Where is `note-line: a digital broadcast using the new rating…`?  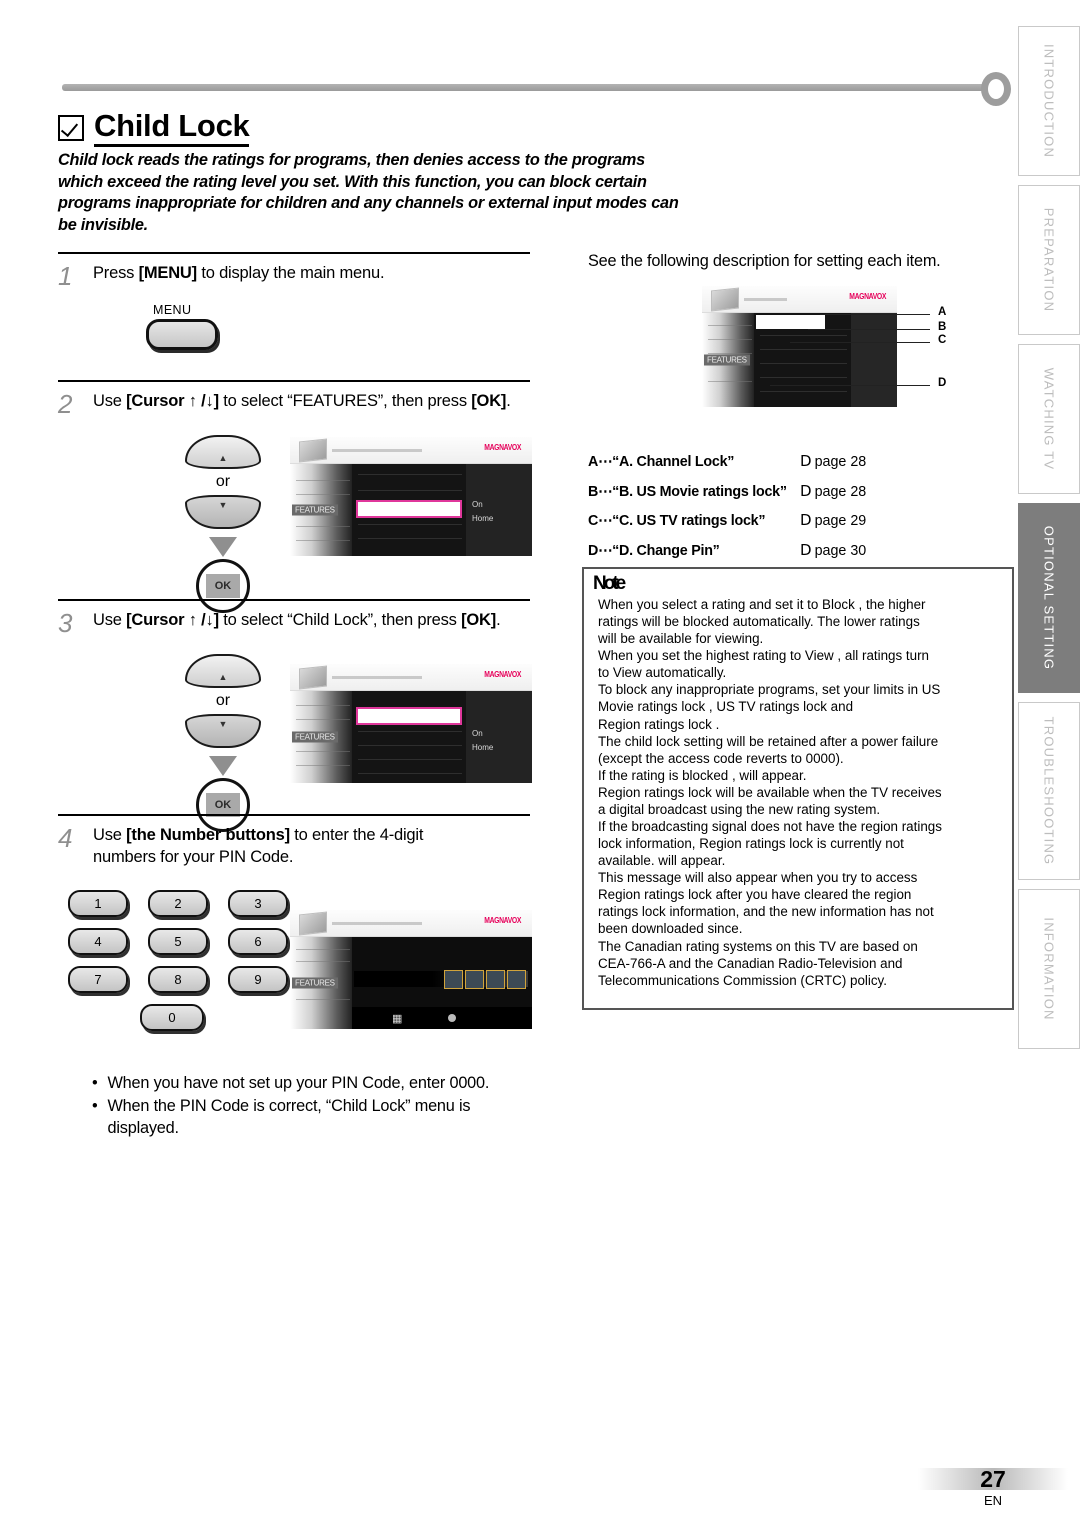 note-line: a digital broadcast using the new rating… is located at coordinates (739, 809).